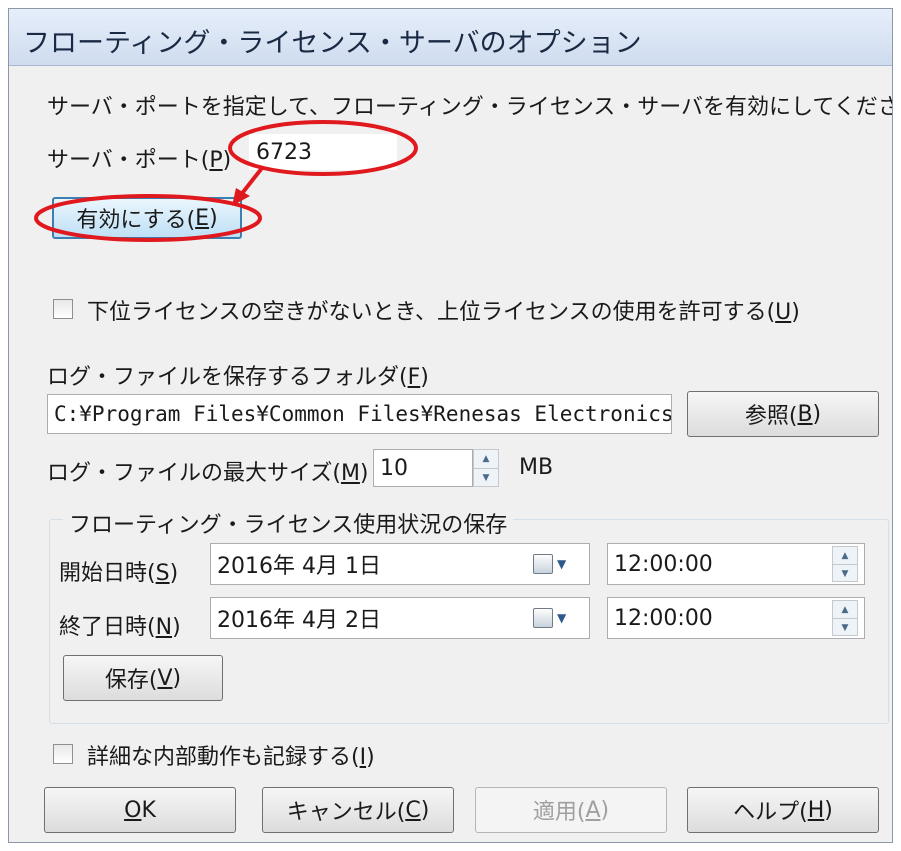 Image resolution: width=901 pixels, height=851 pixels. I want to click on end-time-spinner: ▲ ▼, so click(845, 618).